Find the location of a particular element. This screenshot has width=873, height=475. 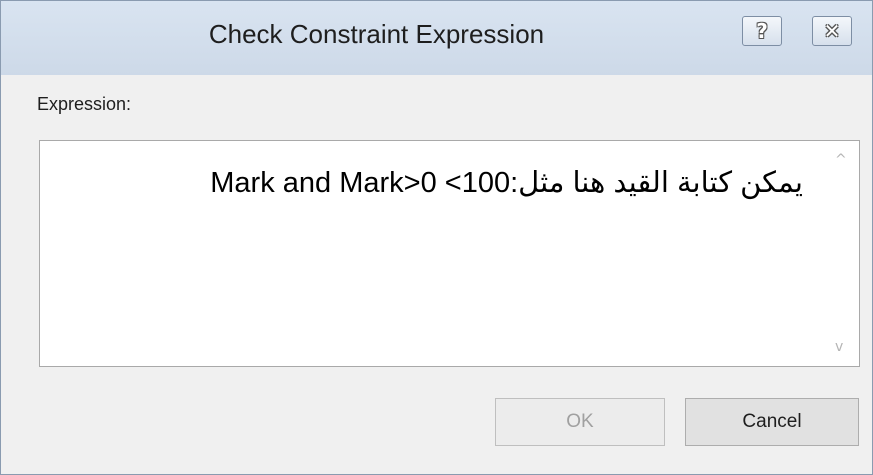

close-icon: ✕ is located at coordinates (832, 31).